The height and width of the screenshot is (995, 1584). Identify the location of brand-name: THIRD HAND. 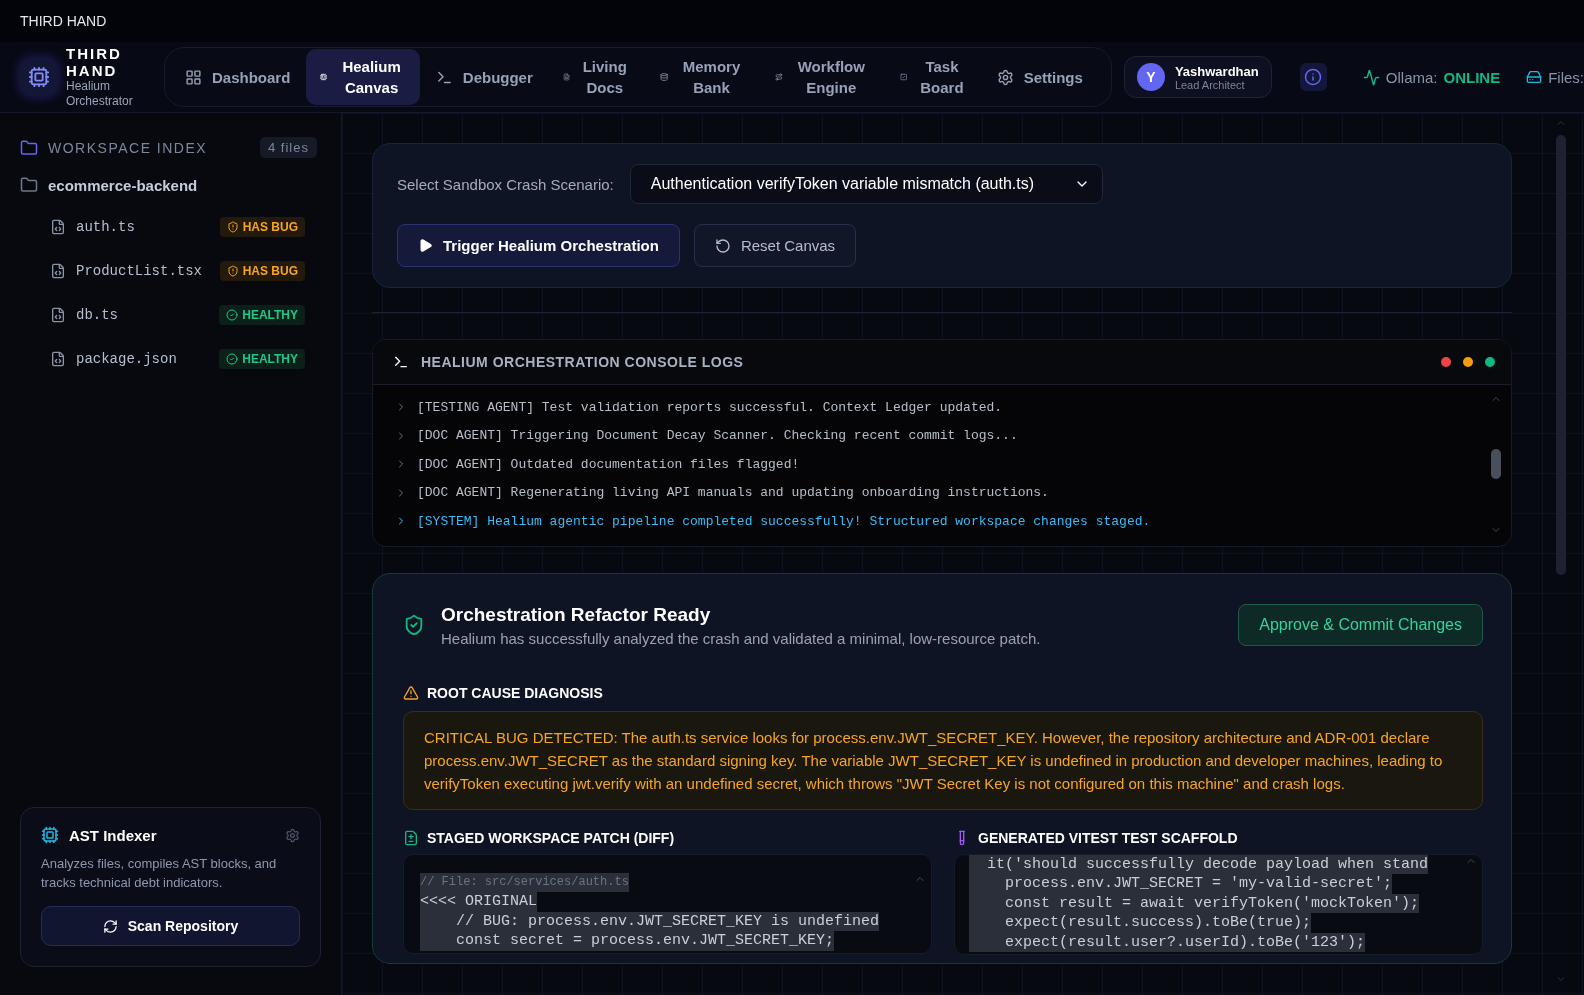
(94, 62).